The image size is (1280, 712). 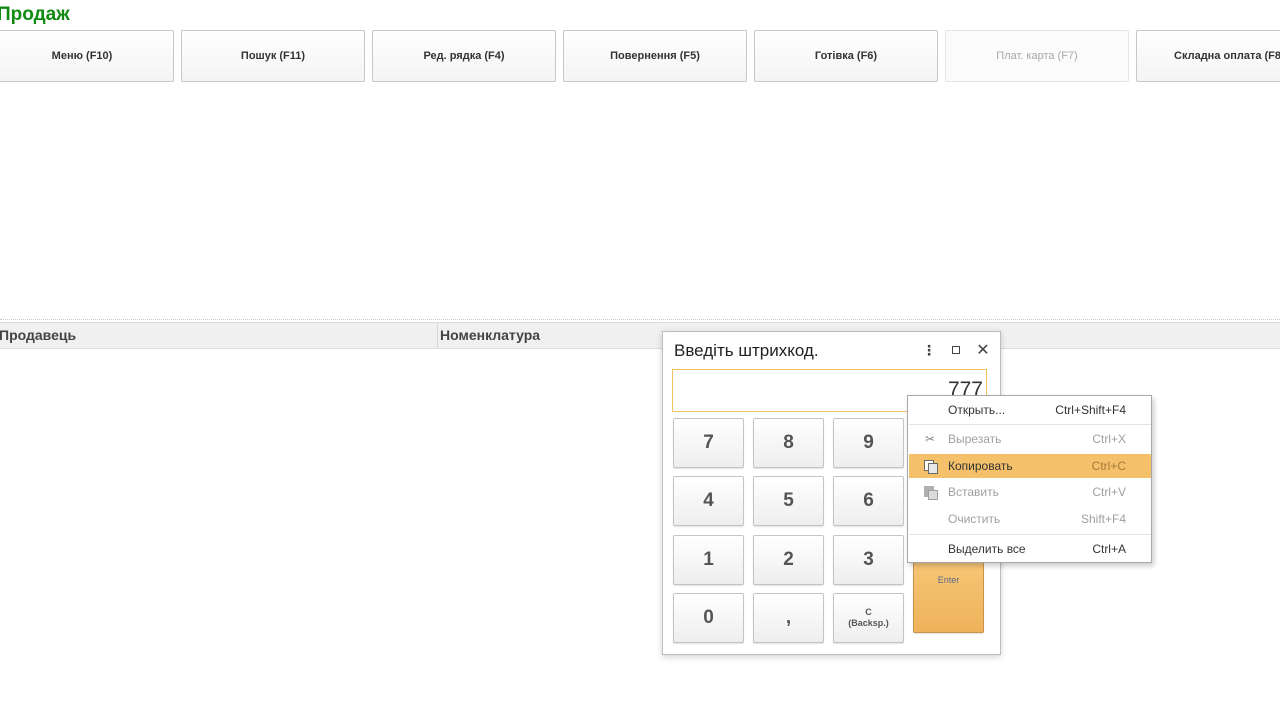 I want to click on key-3: 3, so click(x=868, y=560).